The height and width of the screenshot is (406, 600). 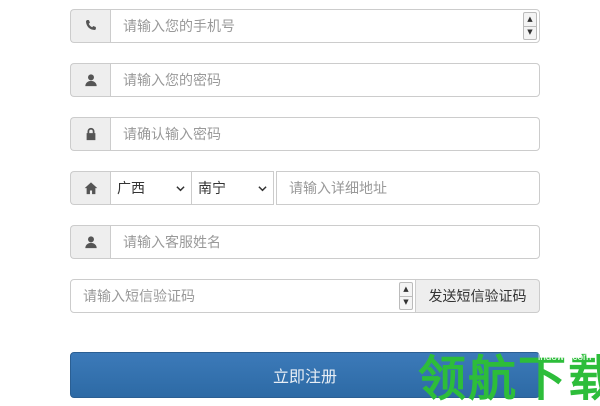 I want to click on password-placeholder: 请输入您的密码, so click(x=172, y=81).